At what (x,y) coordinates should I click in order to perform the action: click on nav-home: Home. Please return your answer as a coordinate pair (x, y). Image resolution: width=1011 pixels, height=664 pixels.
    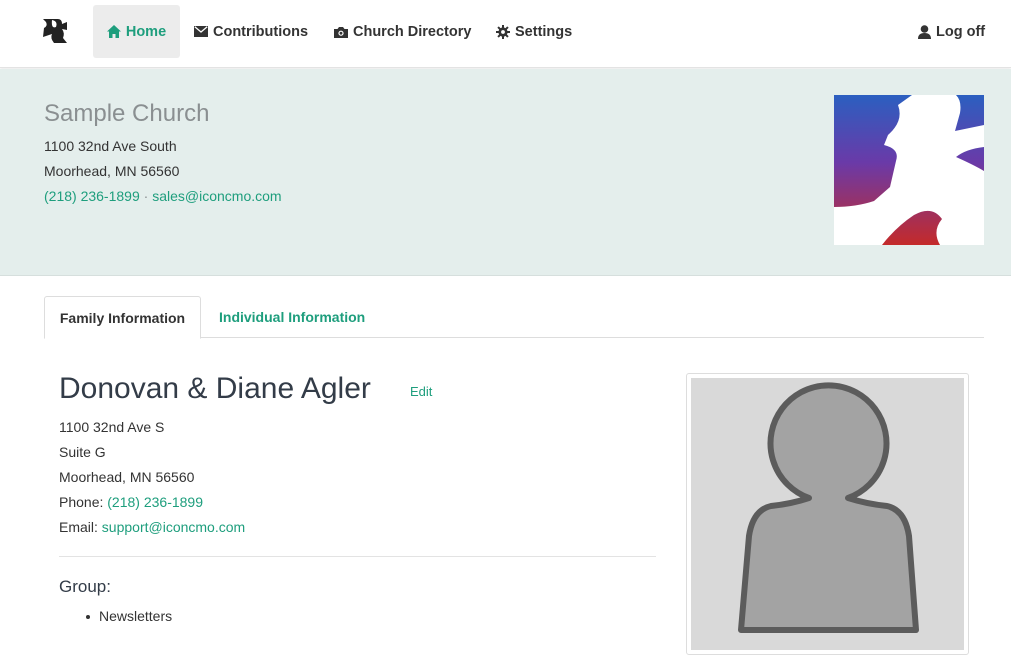
    Looking at the image, I should click on (136, 31).